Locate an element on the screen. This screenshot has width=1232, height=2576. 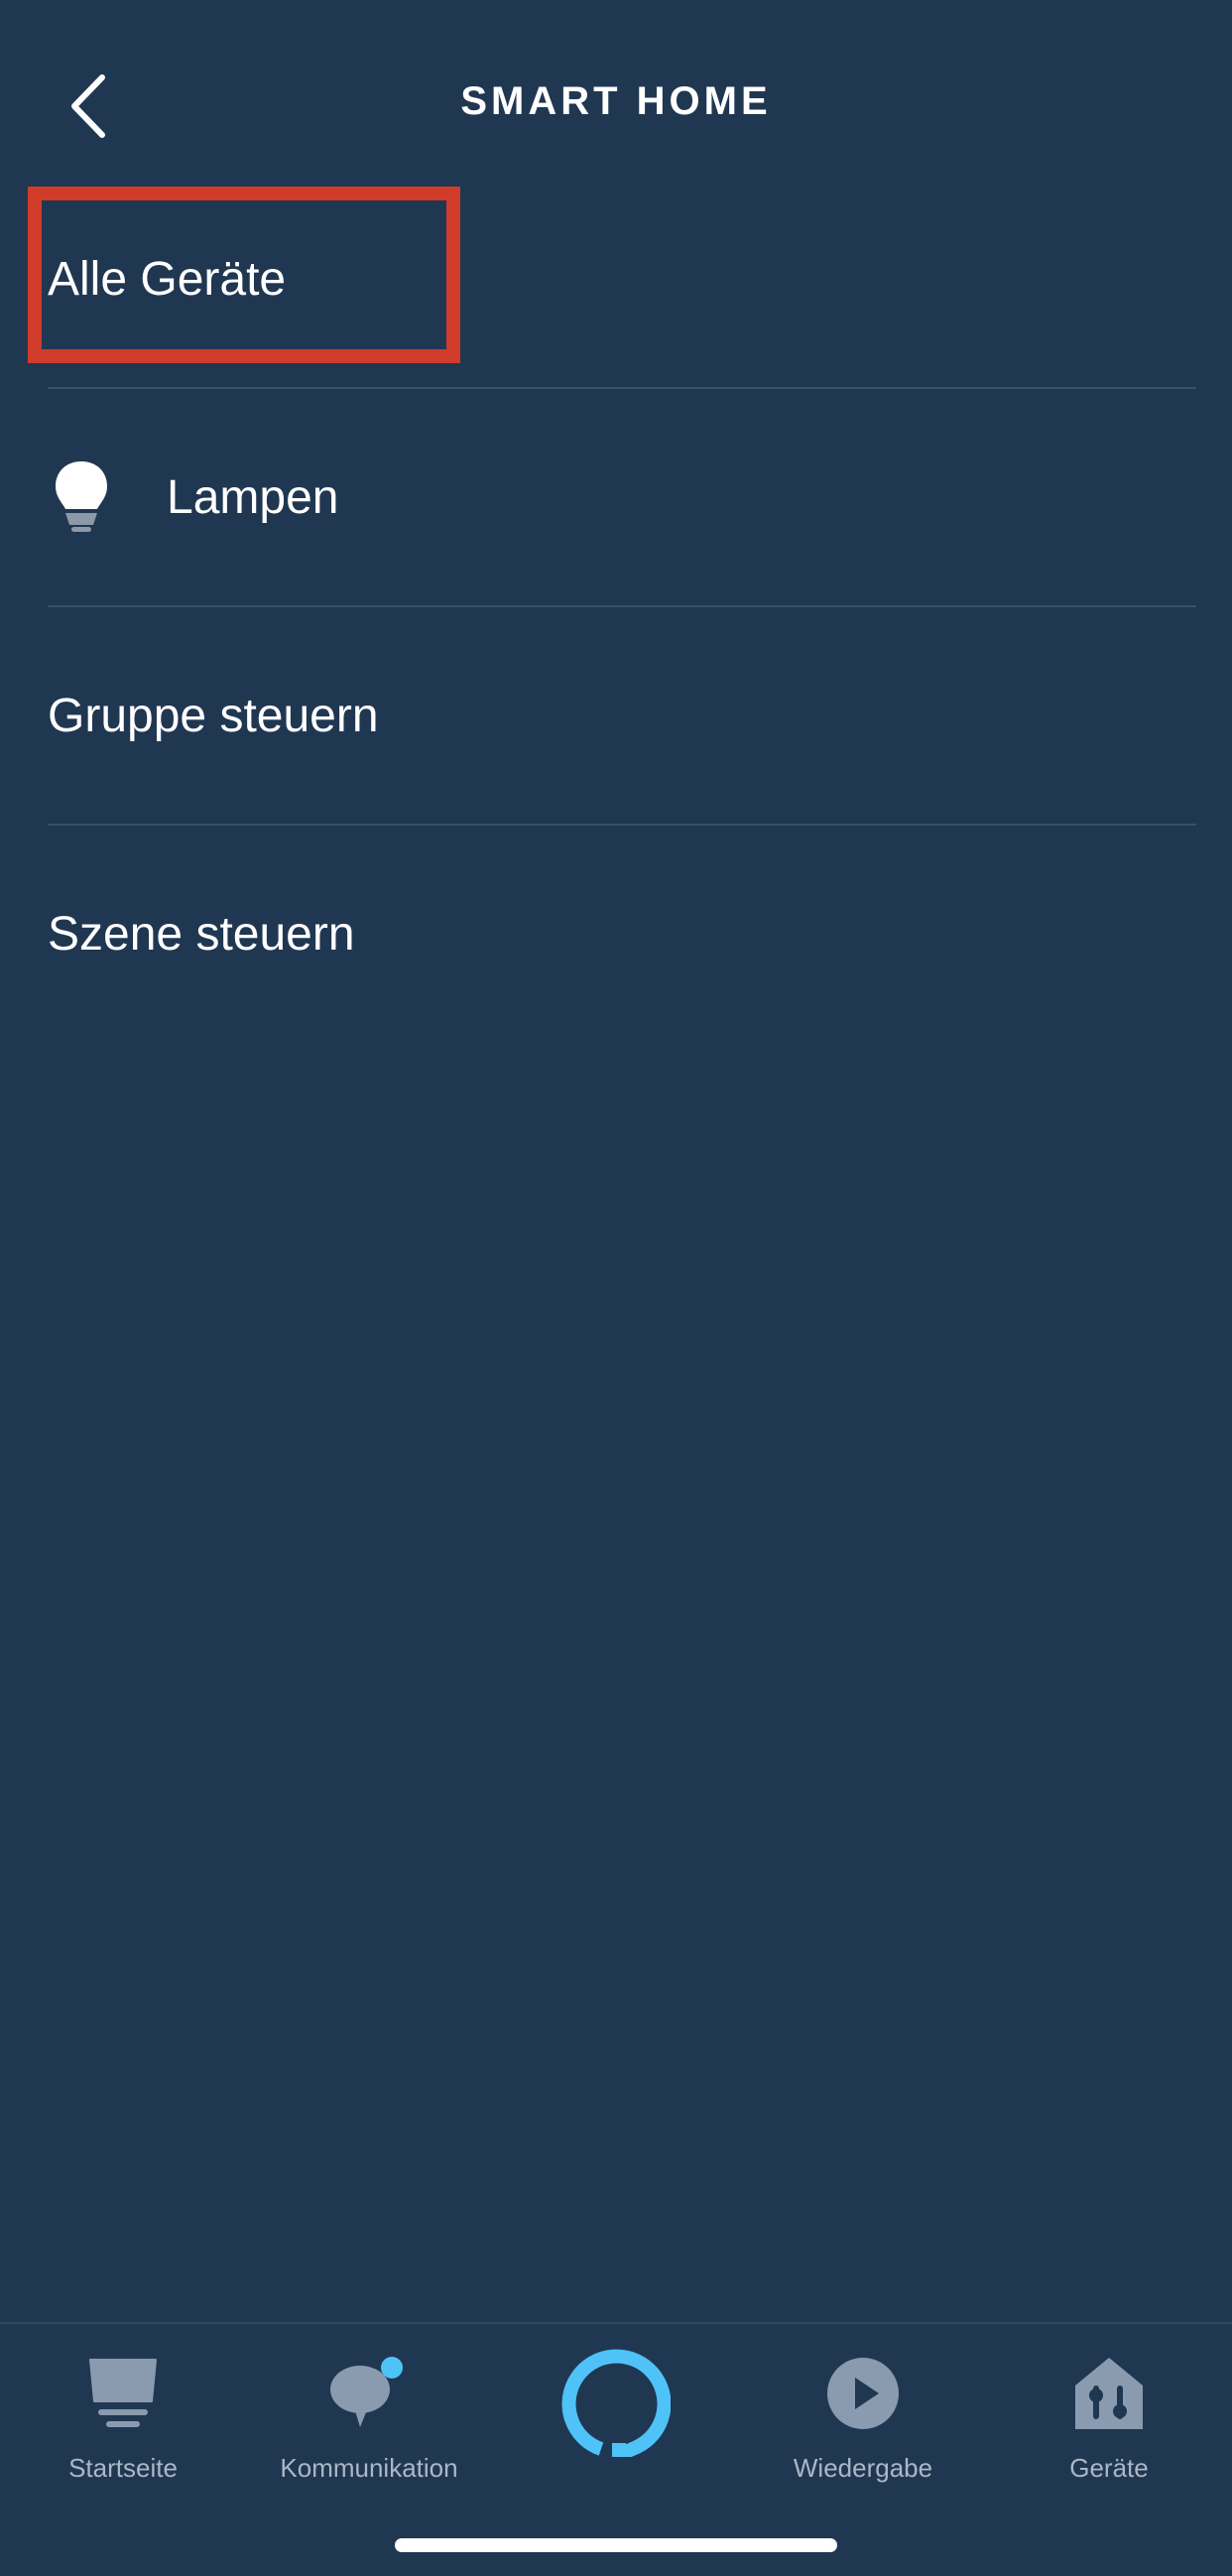
nav-label: Startseite is located at coordinates (123, 2468).